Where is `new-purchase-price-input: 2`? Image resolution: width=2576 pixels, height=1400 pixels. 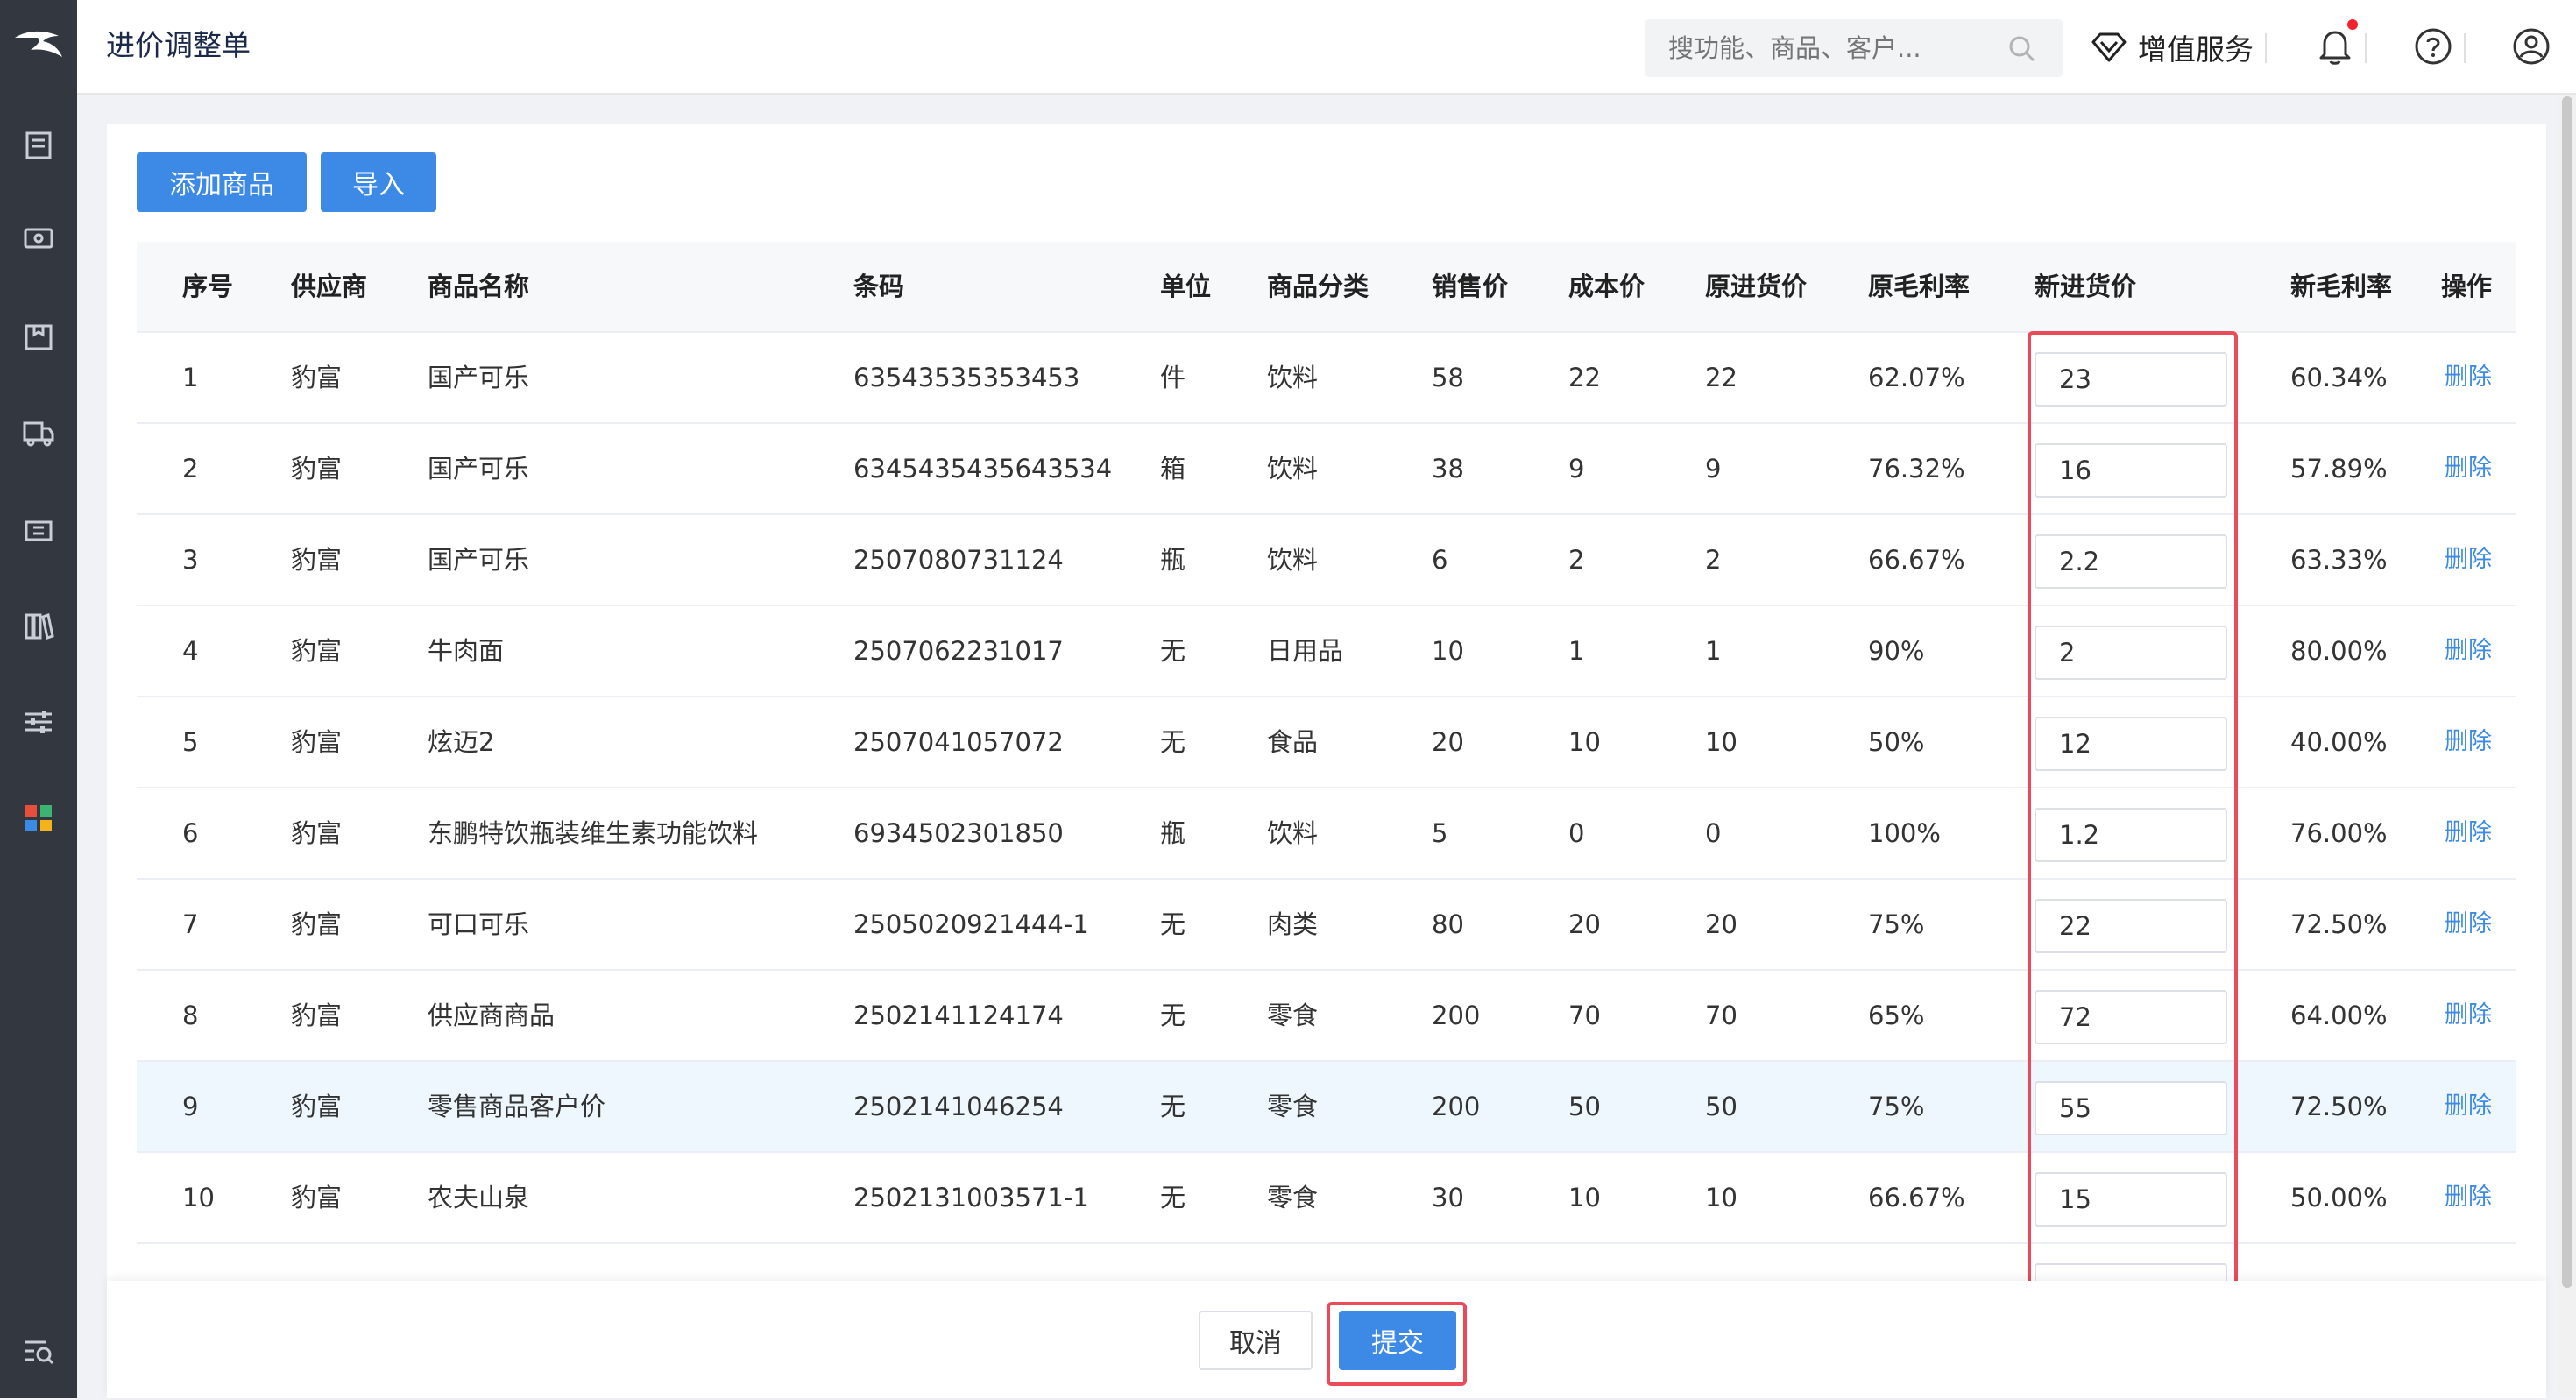 new-purchase-price-input: 2 is located at coordinates (2131, 653).